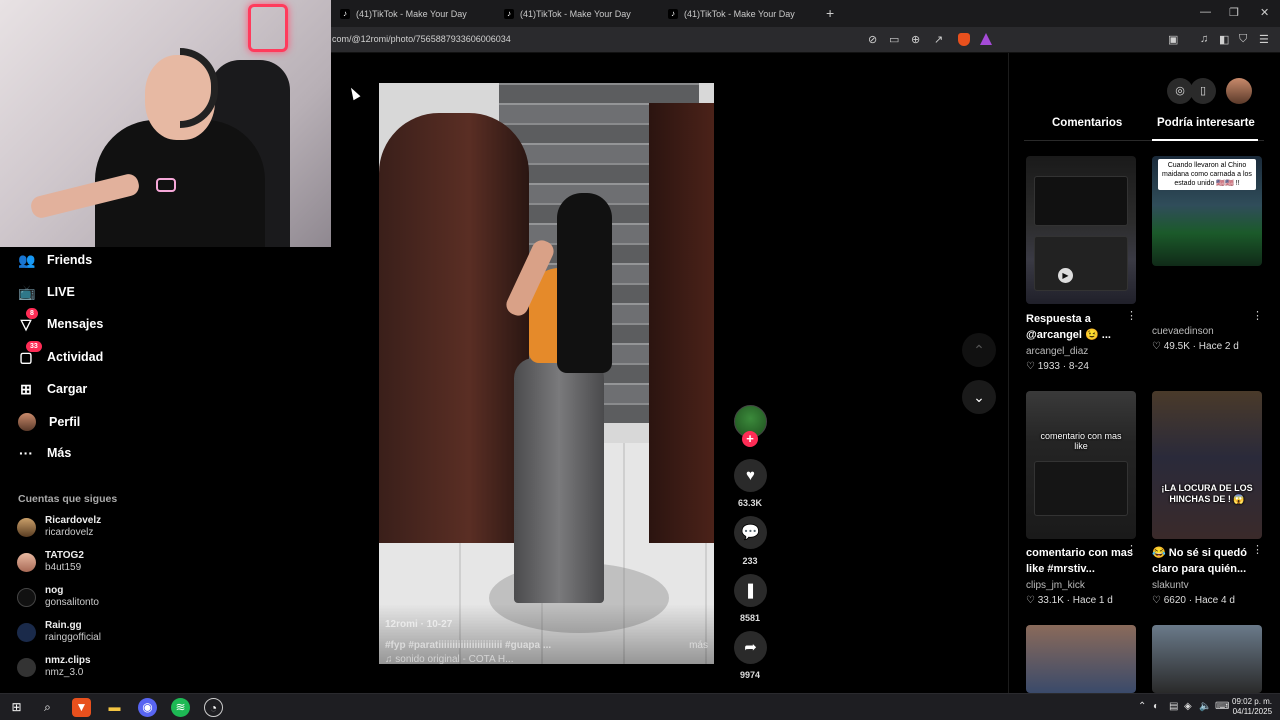 The width and height of the screenshot is (1280, 720). Describe the element at coordinates (59, 527) in the screenshot. I see `following-item: Ricardovelz ricardovelz` at that location.